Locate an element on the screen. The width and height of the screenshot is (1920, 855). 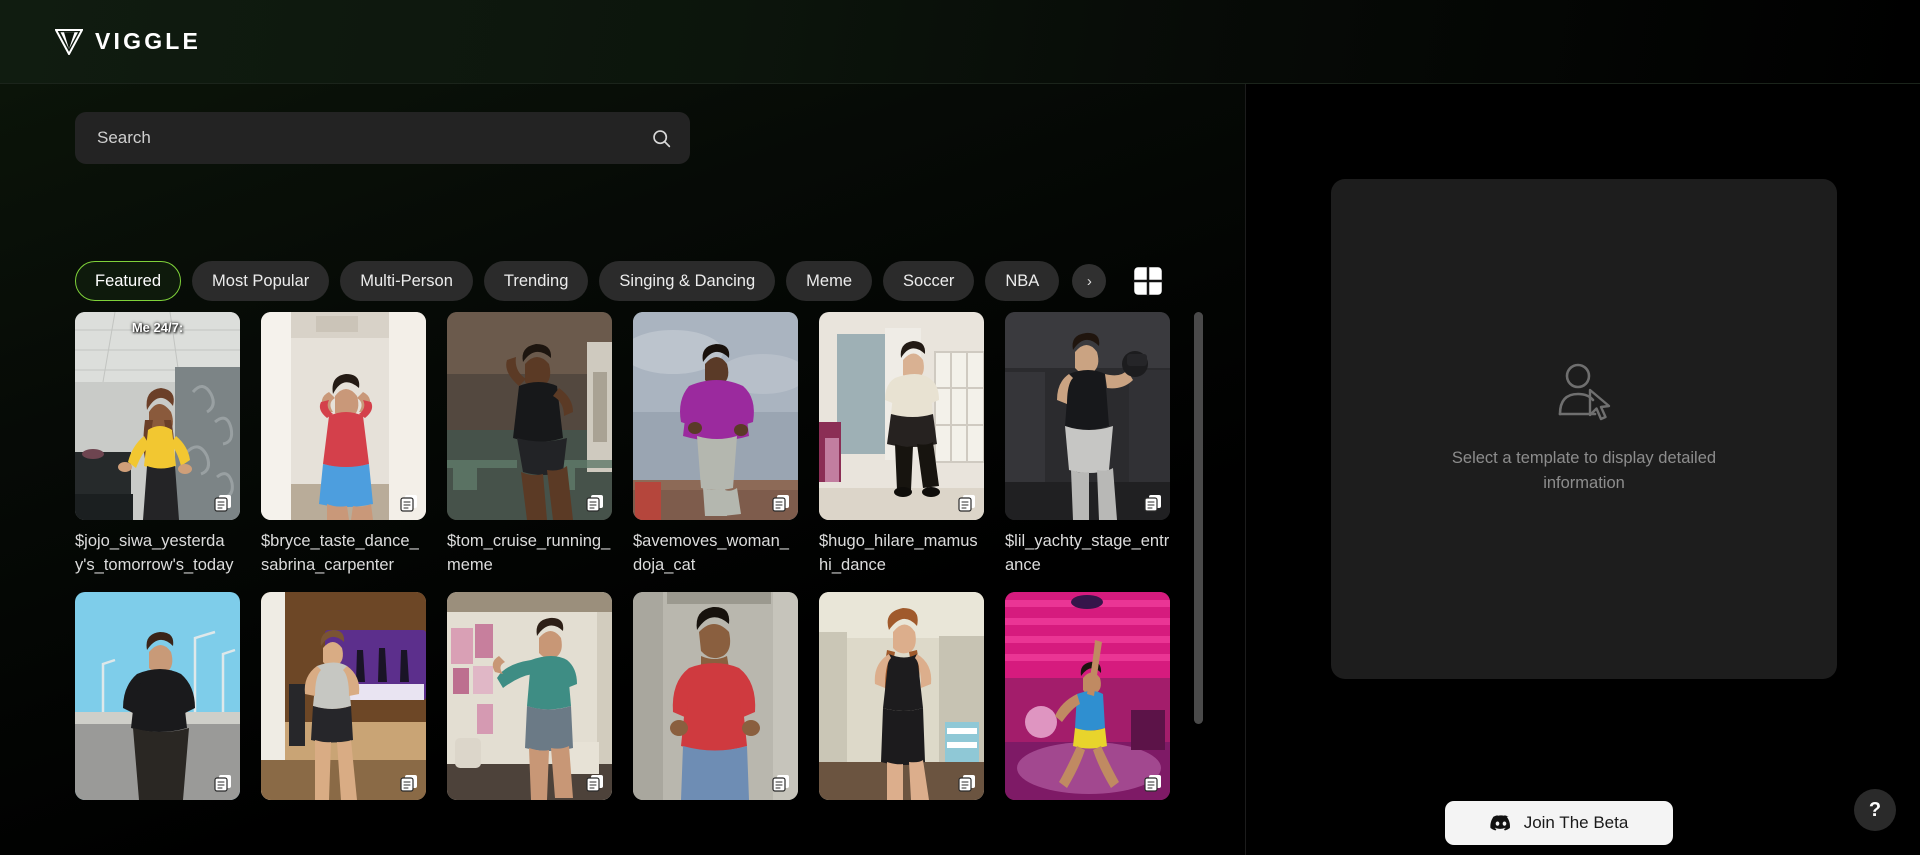
template-name: $bryce_taste_dance_sabrina_carpenter is located at coordinates (340, 553).